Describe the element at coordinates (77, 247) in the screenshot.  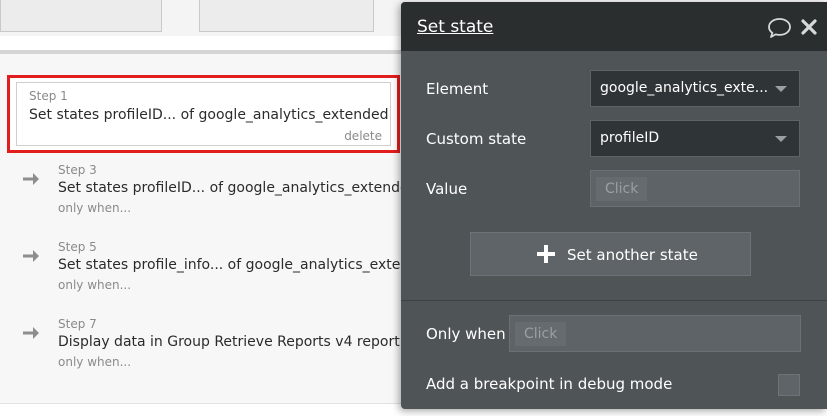
I see `step-number: Step 5` at that location.